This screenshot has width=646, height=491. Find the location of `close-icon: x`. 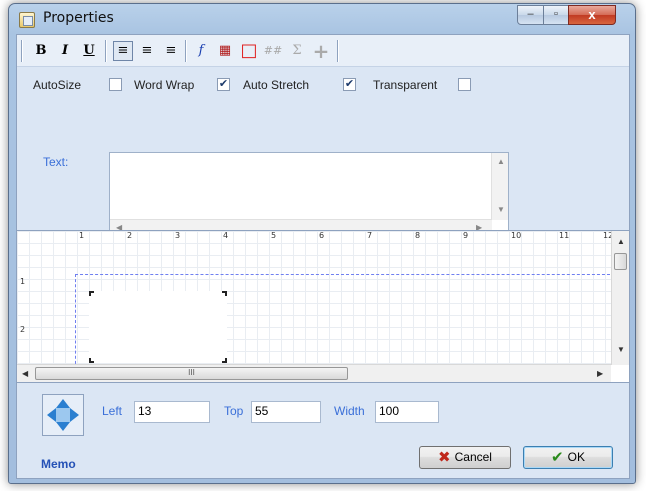

close-icon: x is located at coordinates (592, 14).